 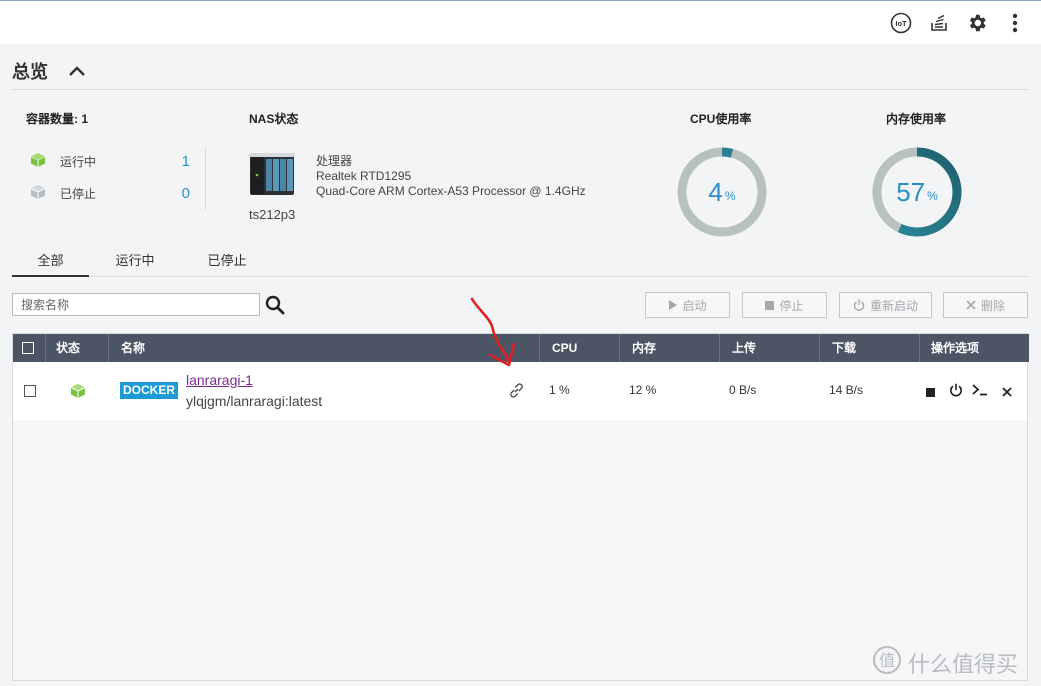 I want to click on col-header-status: 状态, so click(x=68, y=348).